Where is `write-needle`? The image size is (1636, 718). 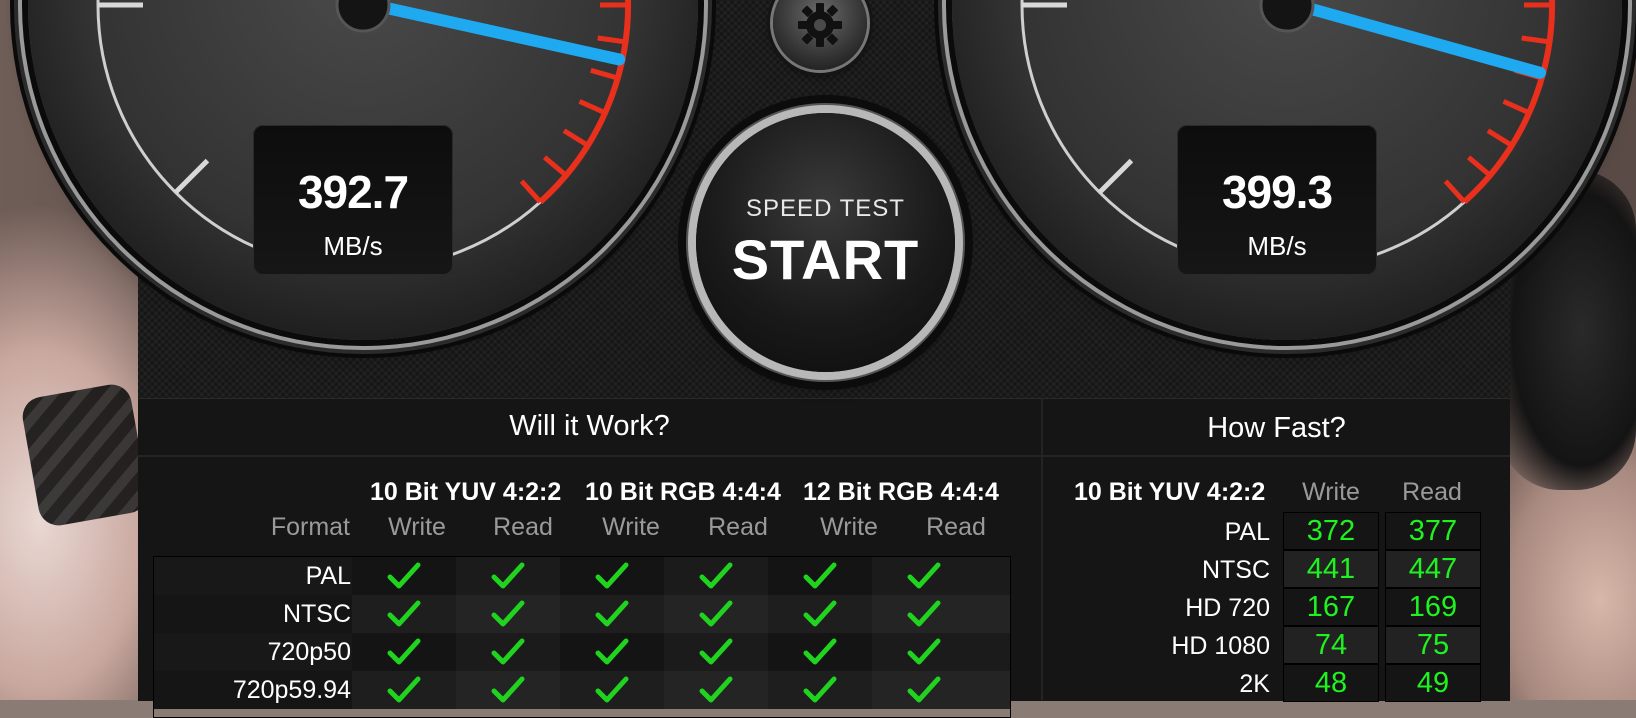
write-needle is located at coordinates (496, 33).